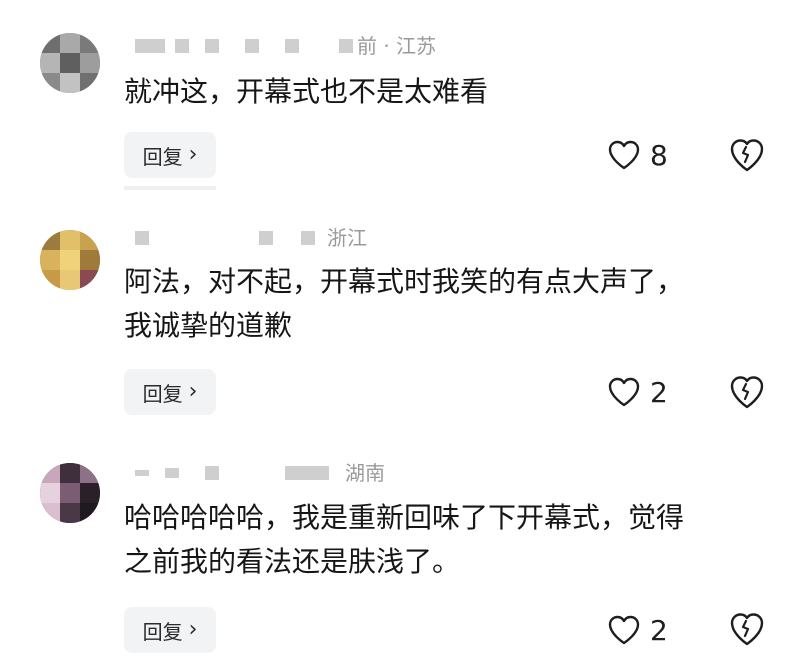  What do you see at coordinates (292, 561) in the screenshot?
I see `comment-text-line: 之前我的看法还是肤浅了。` at bounding box center [292, 561].